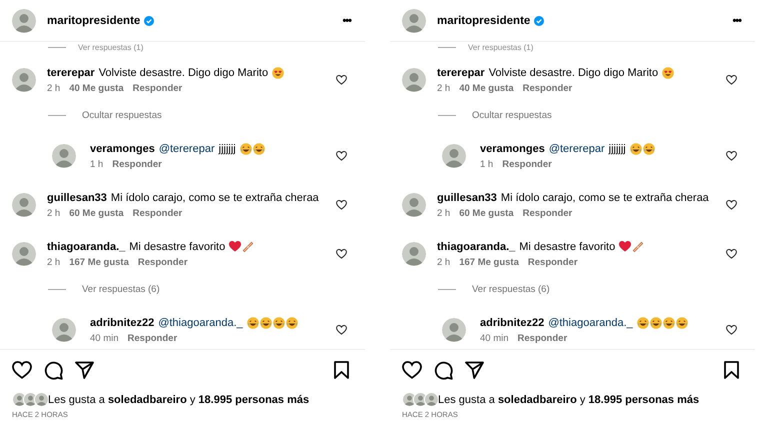  Describe the element at coordinates (183, 72) in the screenshot. I see `comment-text: Volviste desastre. Digo digo Marito` at that location.